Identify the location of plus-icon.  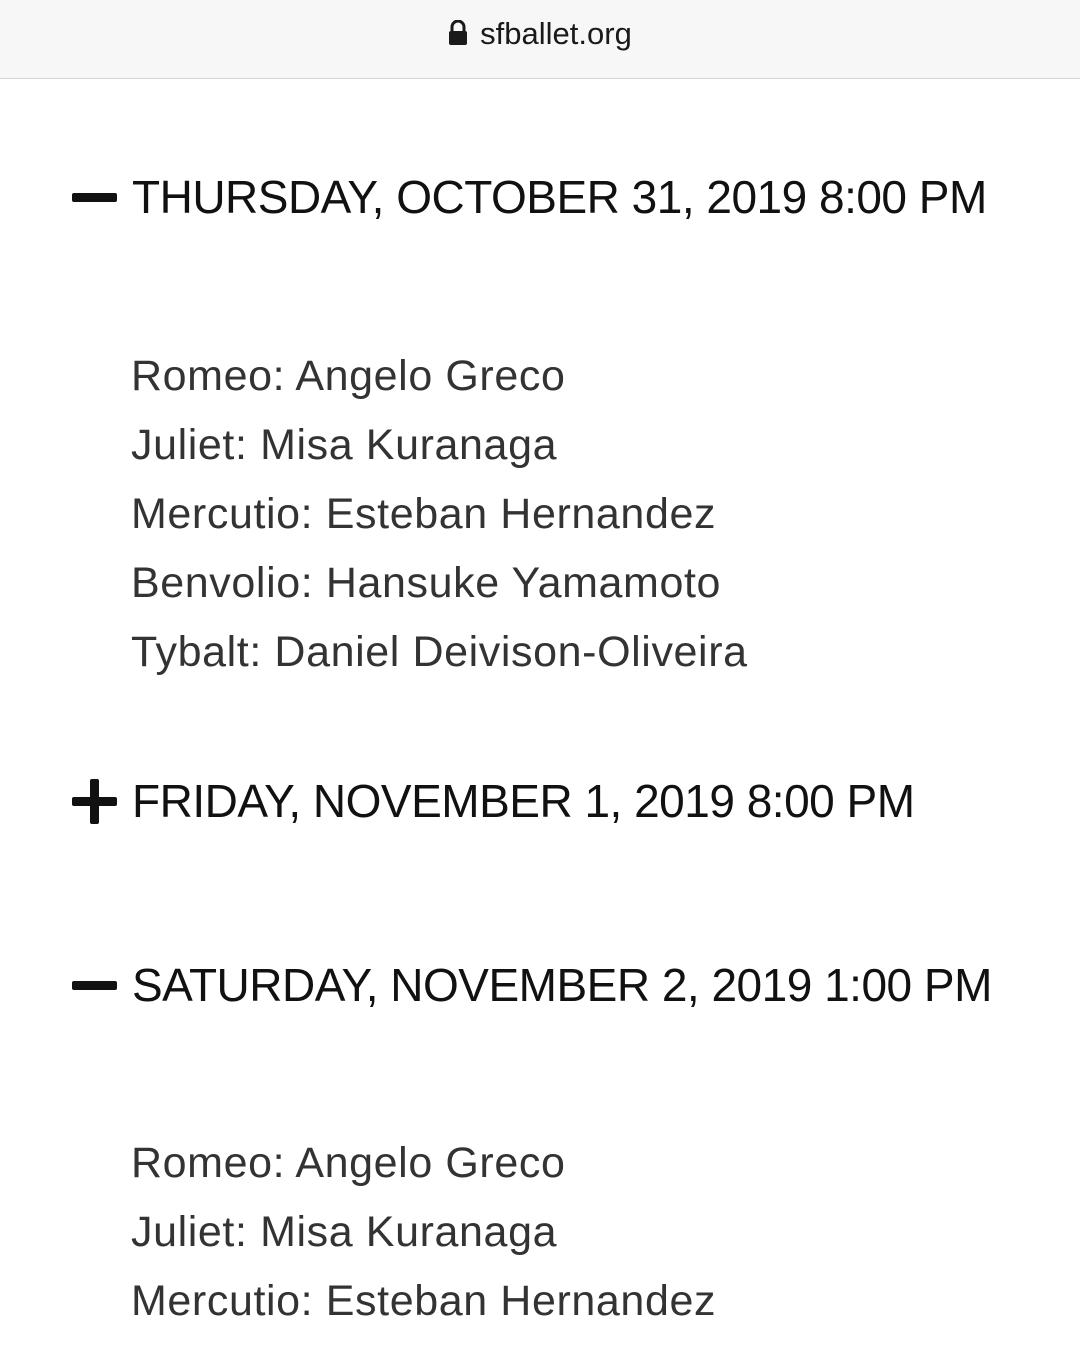
(95, 801).